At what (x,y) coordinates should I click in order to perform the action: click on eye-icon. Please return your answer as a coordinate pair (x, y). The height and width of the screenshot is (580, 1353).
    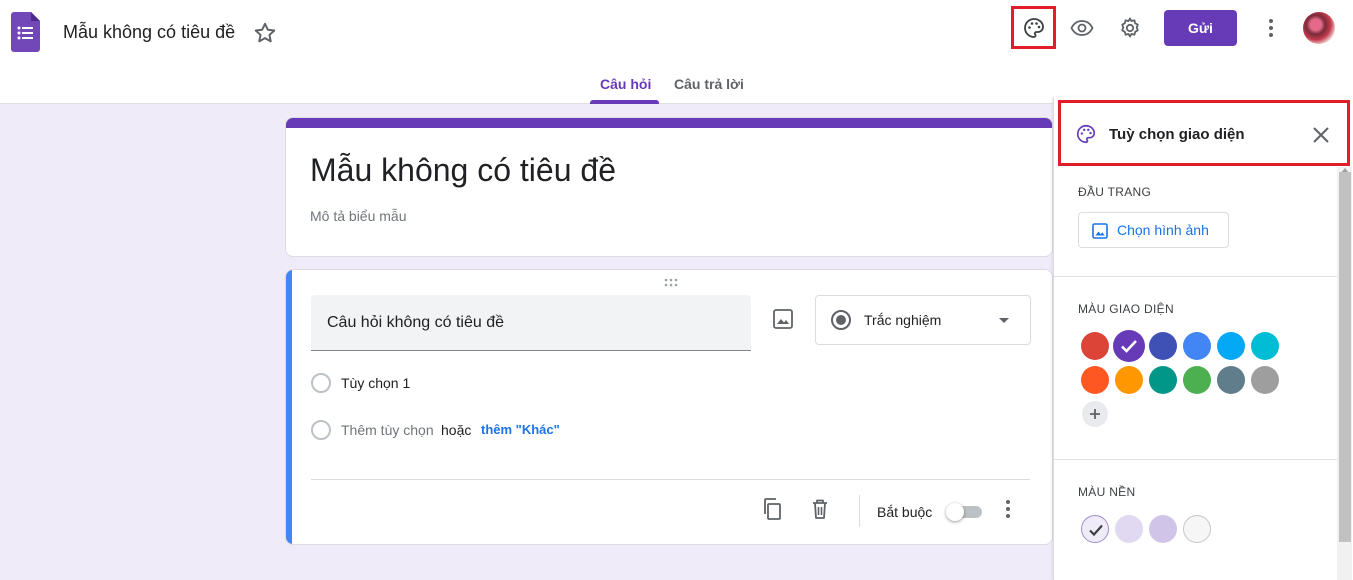
    Looking at the image, I should click on (1082, 28).